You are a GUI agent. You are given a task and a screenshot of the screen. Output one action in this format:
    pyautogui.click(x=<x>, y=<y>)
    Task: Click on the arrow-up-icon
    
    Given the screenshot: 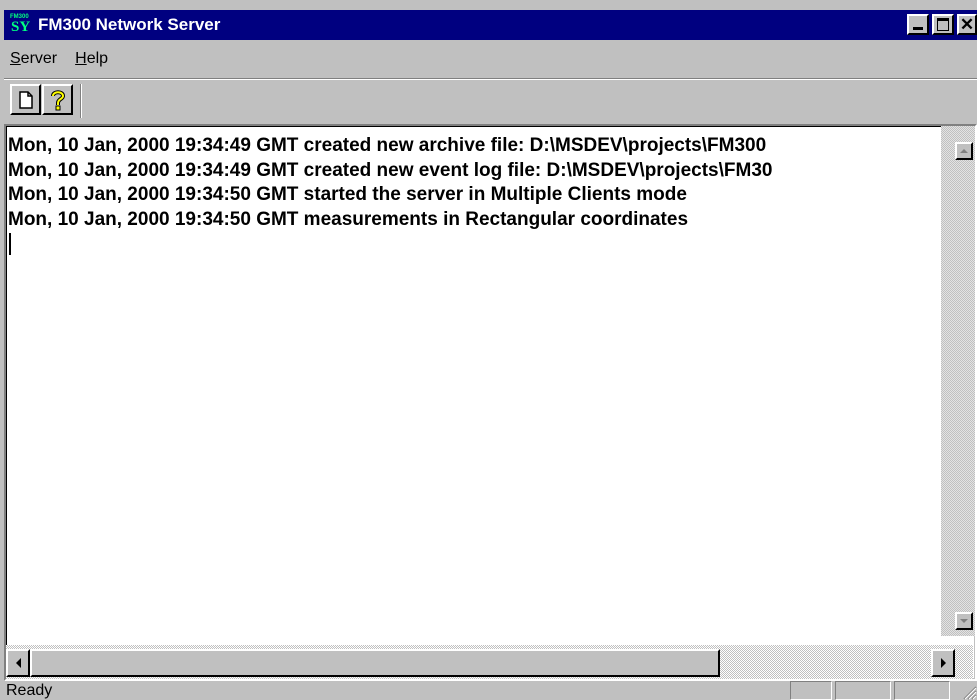 What is the action you would take?
    pyautogui.click(x=964, y=151)
    